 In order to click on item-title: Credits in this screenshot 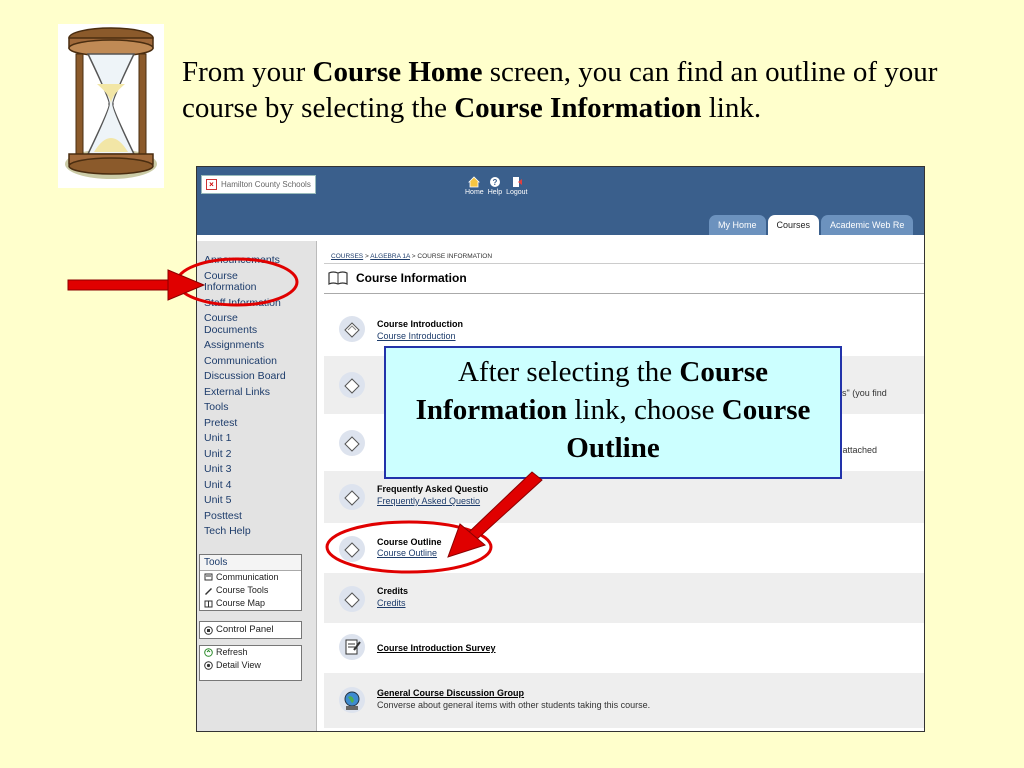, I will do `click(393, 591)`.